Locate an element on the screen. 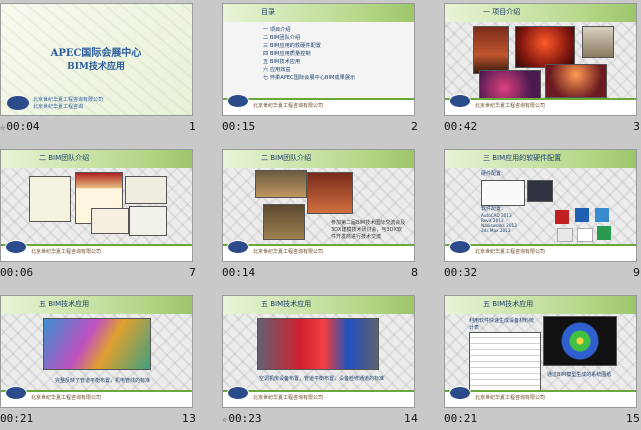  slide-caption: 空调机房设备布置，管道平衡布置，设备检修通道的标准 is located at coordinates (322, 379).